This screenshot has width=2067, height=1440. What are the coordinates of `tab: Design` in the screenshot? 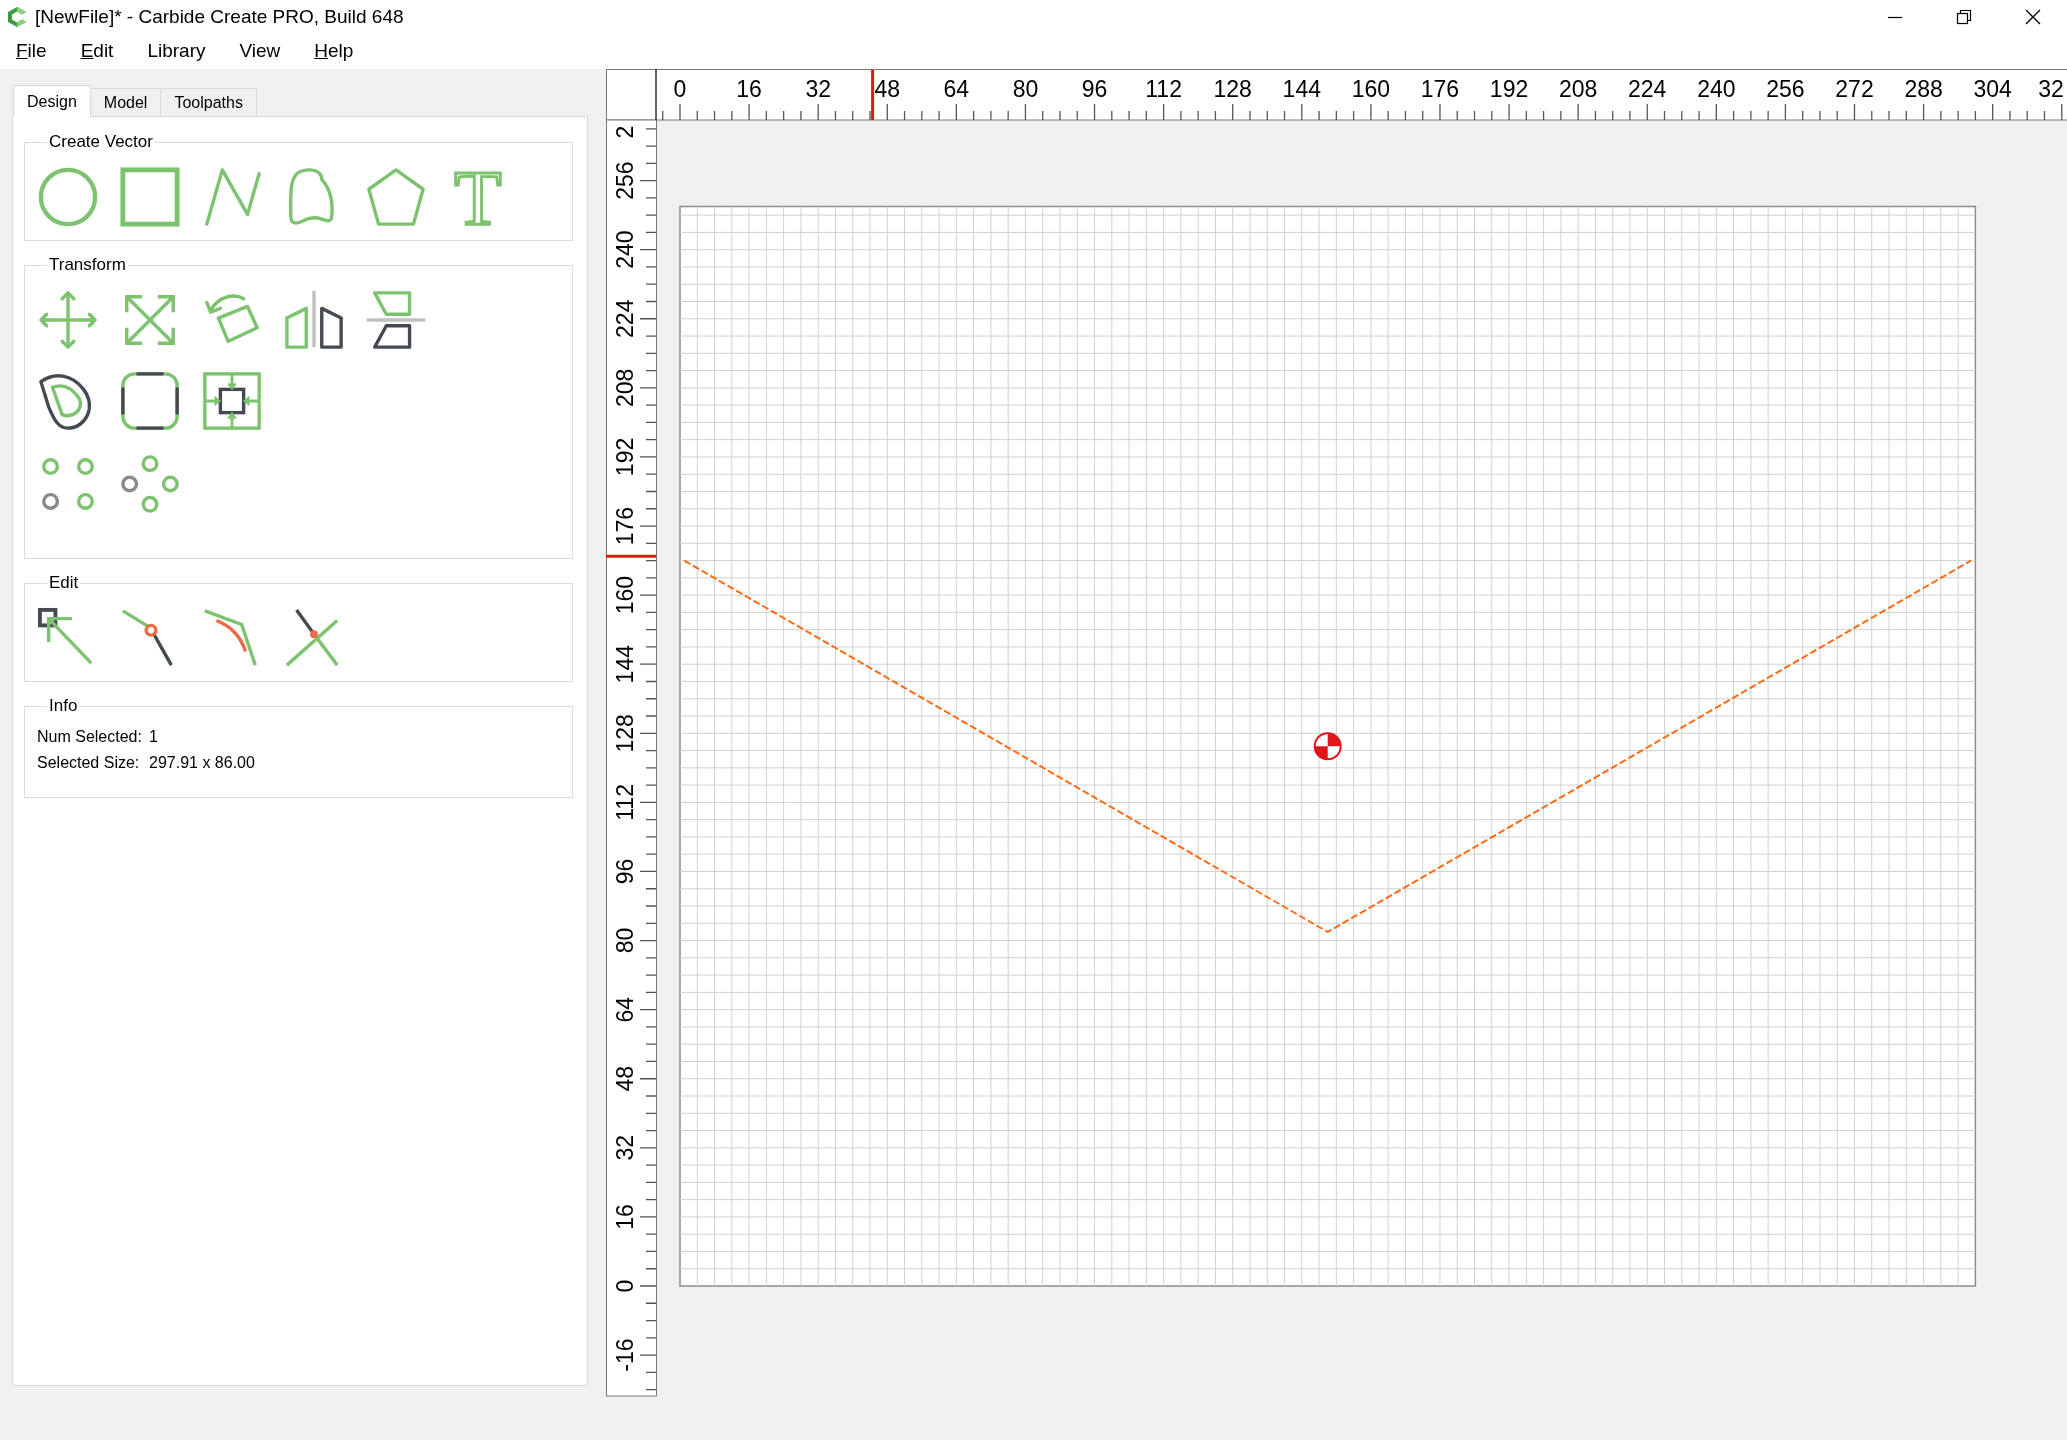 It's located at (52, 101).